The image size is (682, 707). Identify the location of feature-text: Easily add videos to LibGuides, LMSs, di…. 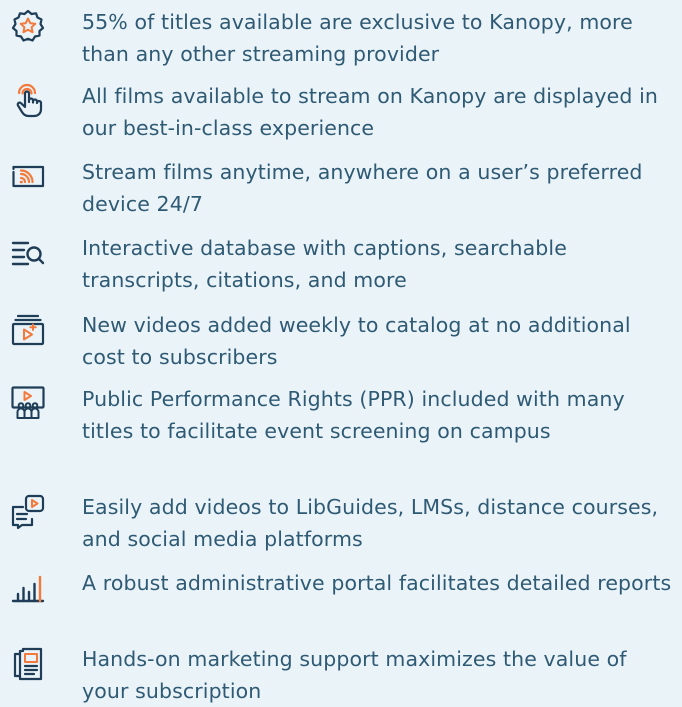
(370, 523).